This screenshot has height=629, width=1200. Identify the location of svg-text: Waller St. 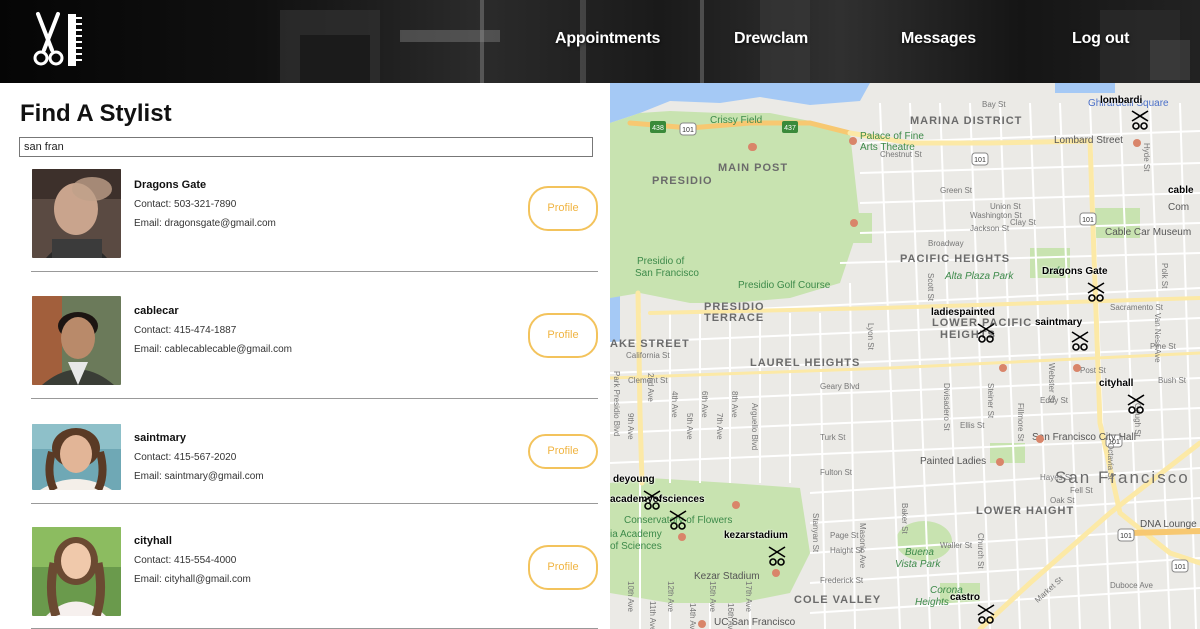
(956, 545).